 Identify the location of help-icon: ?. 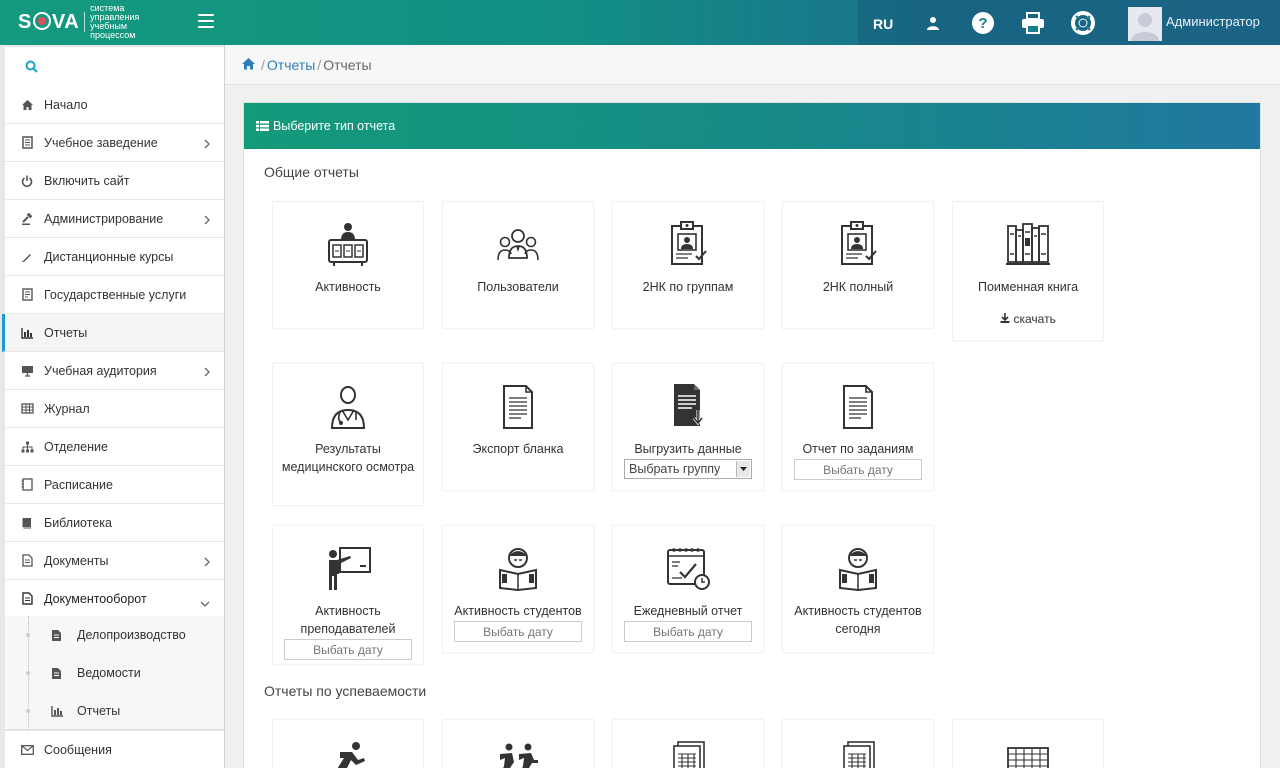
(983, 23).